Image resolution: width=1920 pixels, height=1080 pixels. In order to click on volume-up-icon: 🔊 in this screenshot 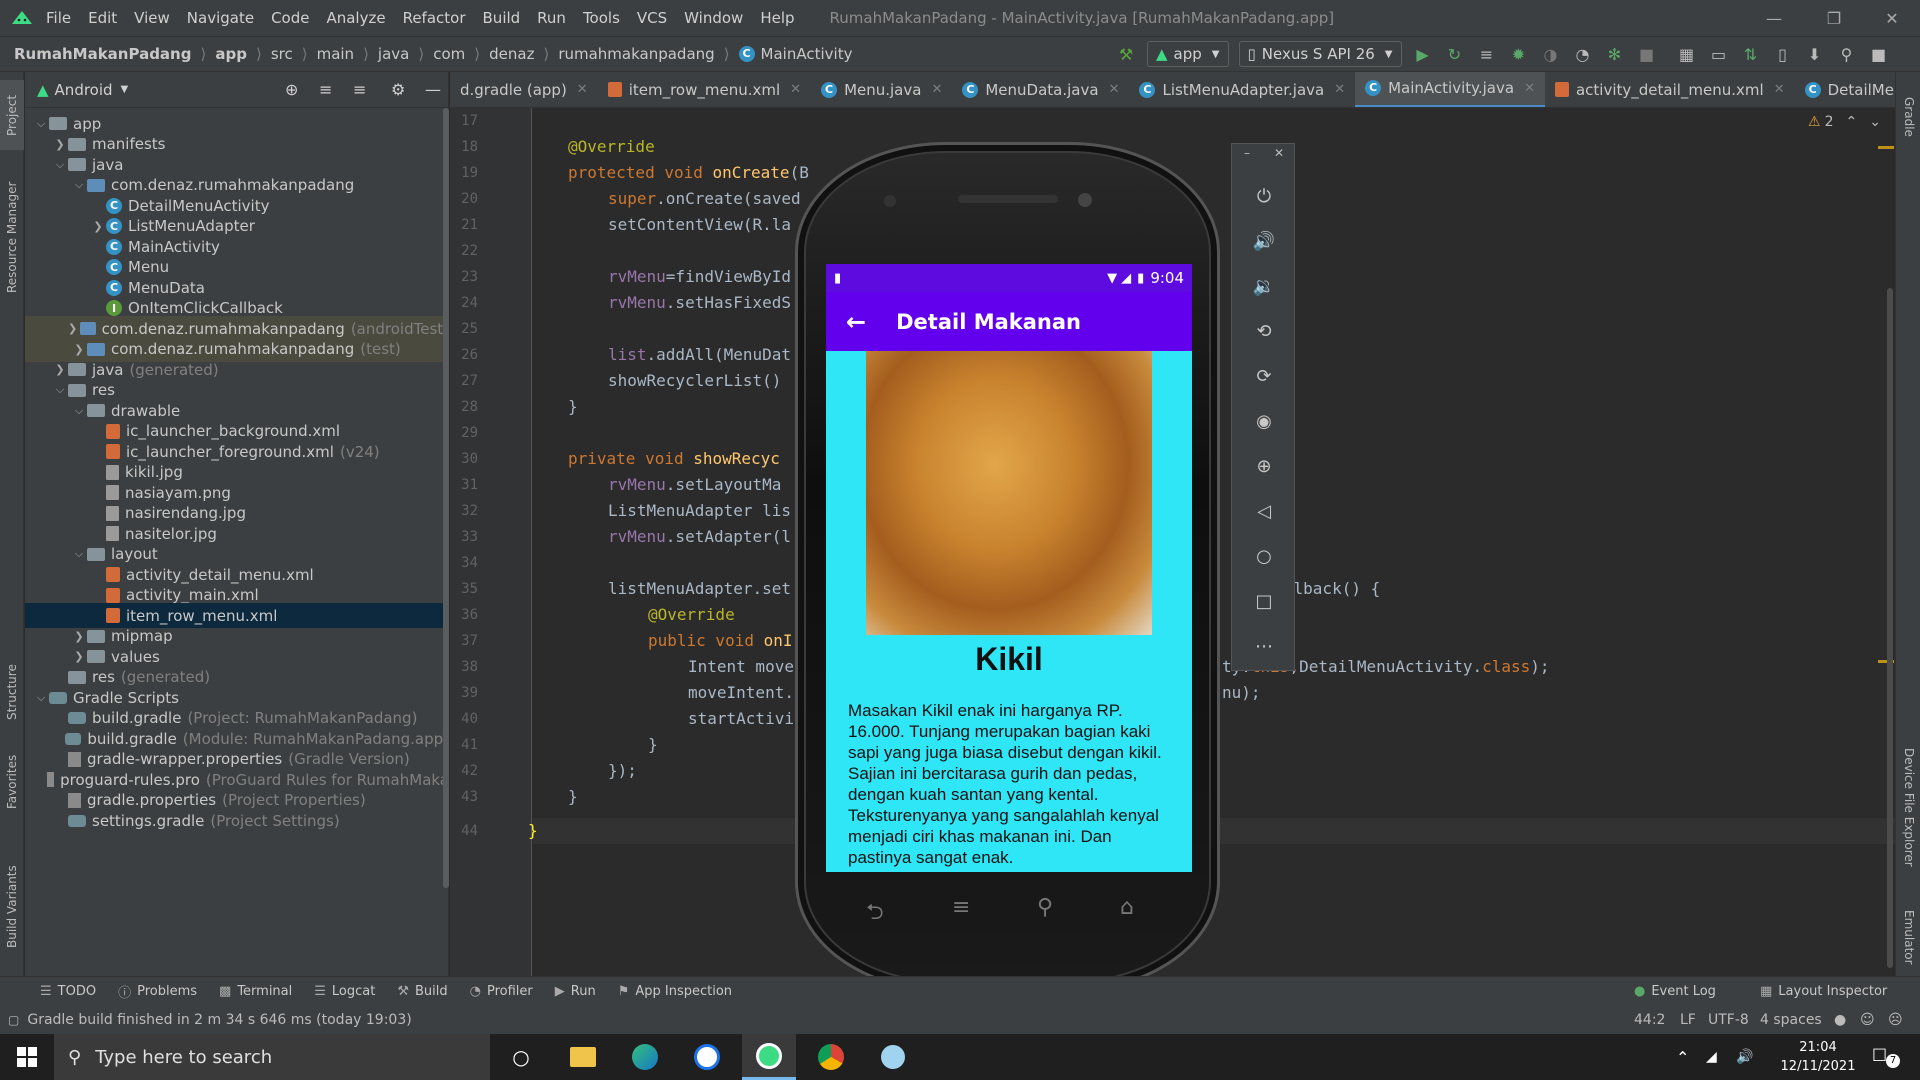, I will do `click(1264, 241)`.